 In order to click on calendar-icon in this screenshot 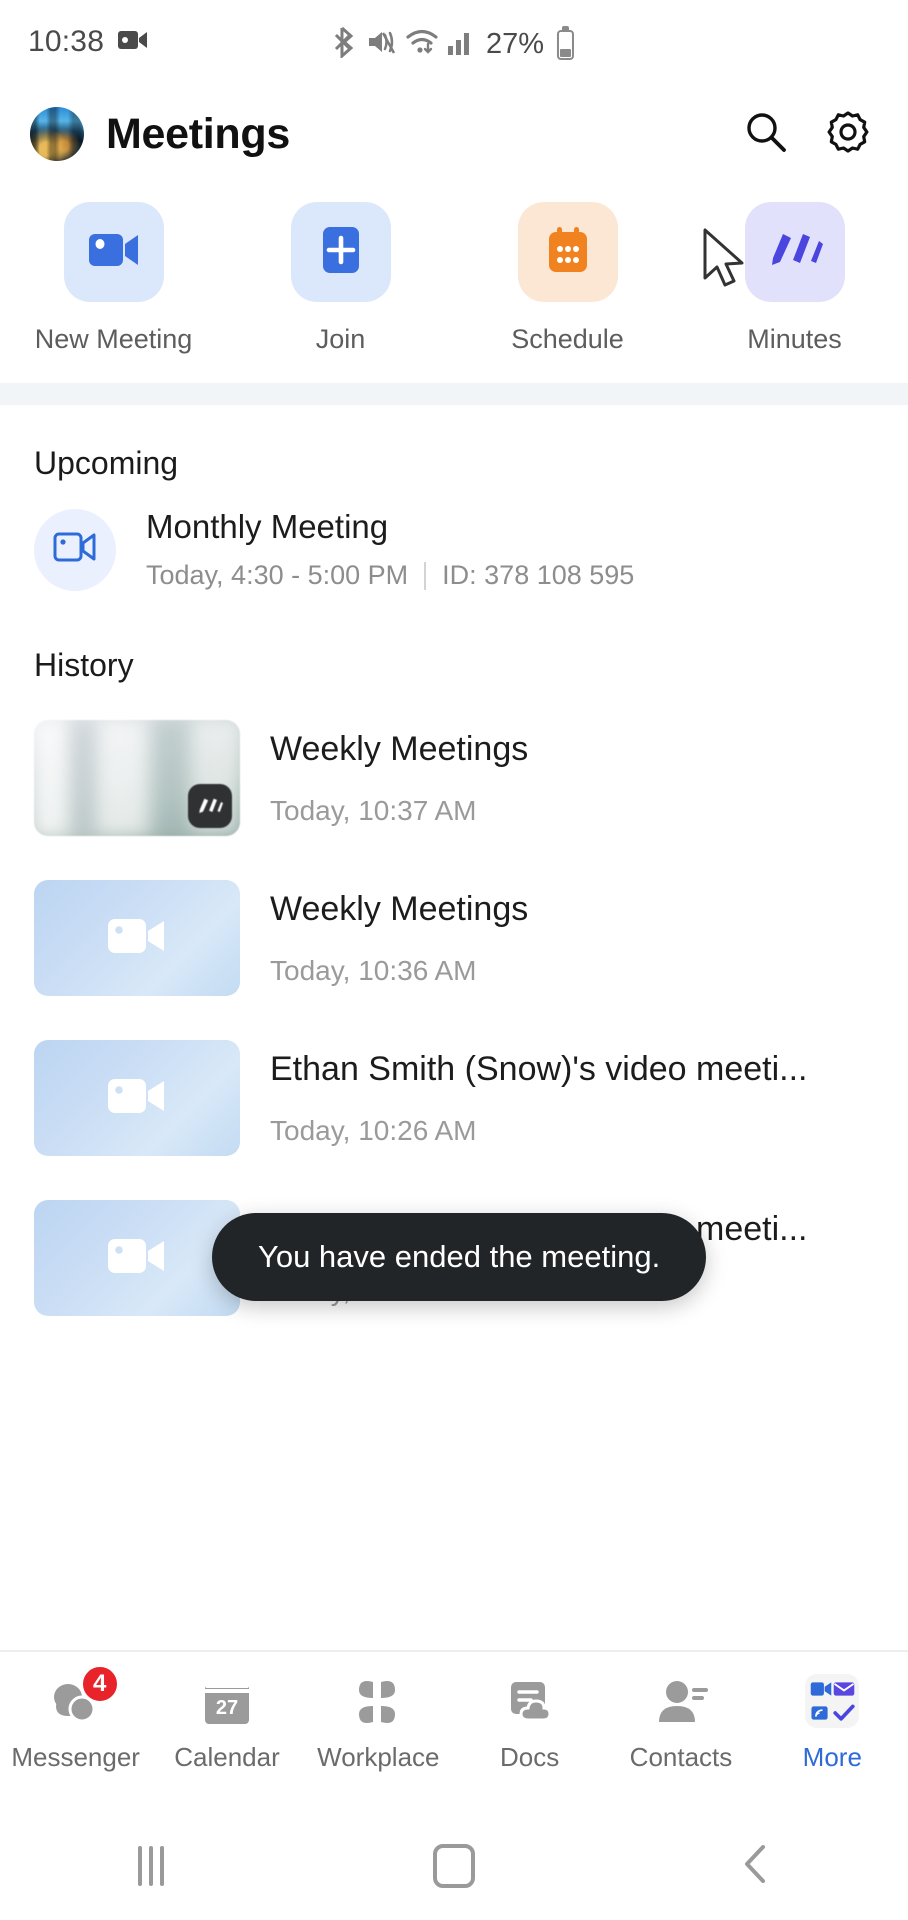, I will do `click(568, 252)`.